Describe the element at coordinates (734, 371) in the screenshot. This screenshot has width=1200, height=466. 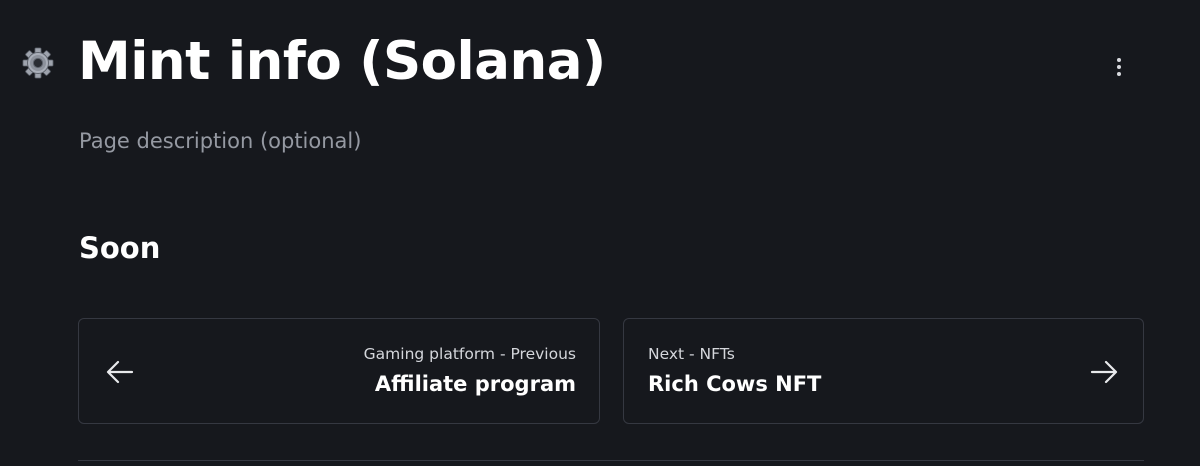
I see `next-page-text: Next - NFTs Rich Cows NFT` at that location.